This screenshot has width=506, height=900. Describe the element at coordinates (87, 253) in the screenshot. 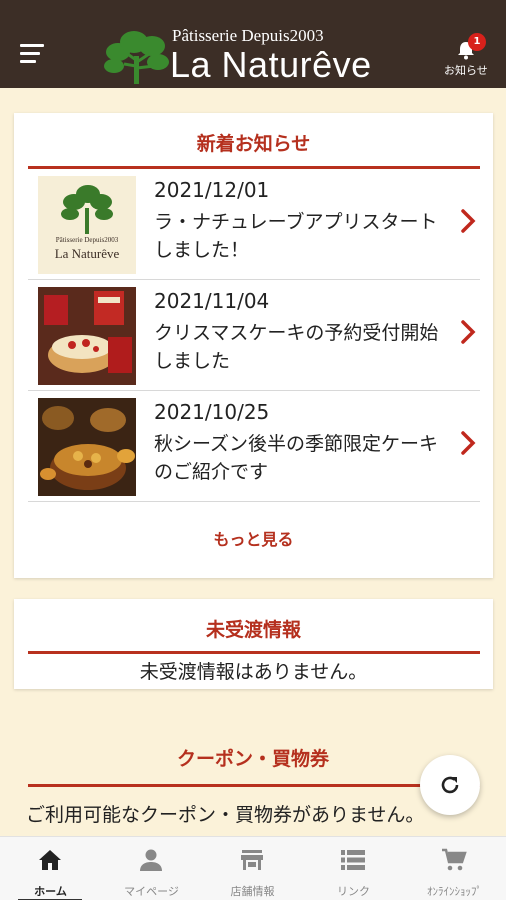

I see `thumb-logo-main: La Naturêve` at that location.